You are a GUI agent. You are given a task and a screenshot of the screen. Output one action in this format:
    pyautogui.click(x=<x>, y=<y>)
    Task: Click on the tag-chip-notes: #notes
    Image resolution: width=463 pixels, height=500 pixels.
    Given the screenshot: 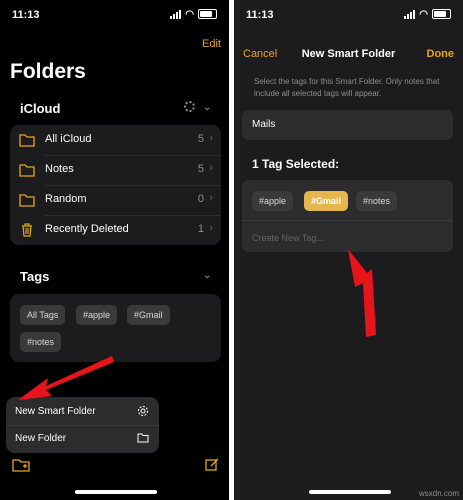 What is the action you would take?
    pyautogui.click(x=377, y=201)
    